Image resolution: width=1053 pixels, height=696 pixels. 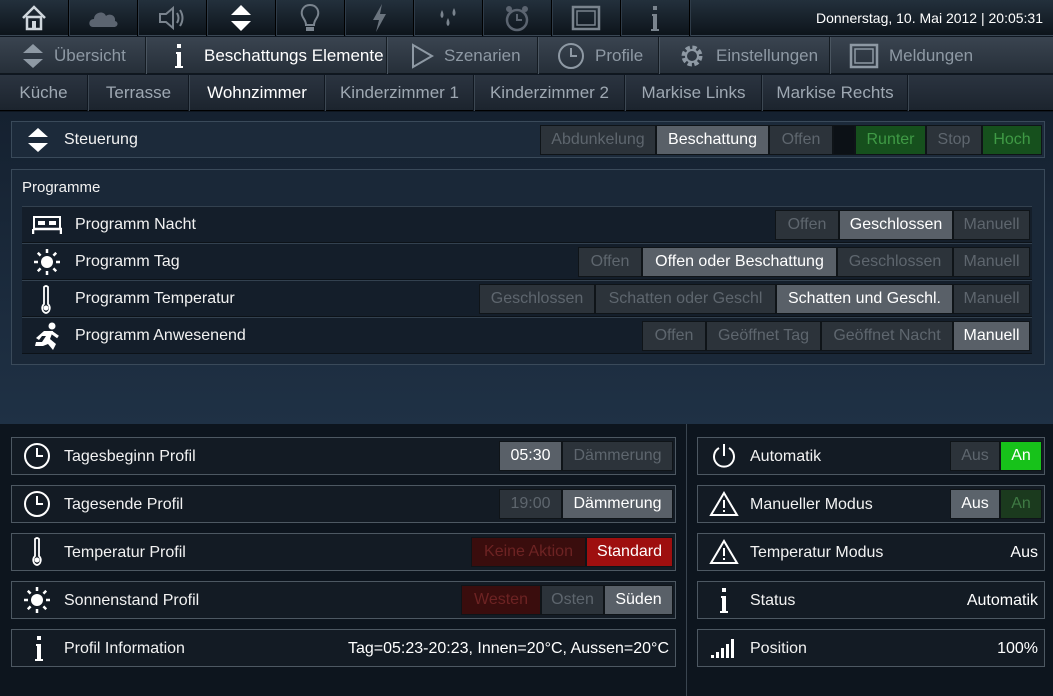 I want to click on nacht-offen-button: Offen, so click(x=807, y=225).